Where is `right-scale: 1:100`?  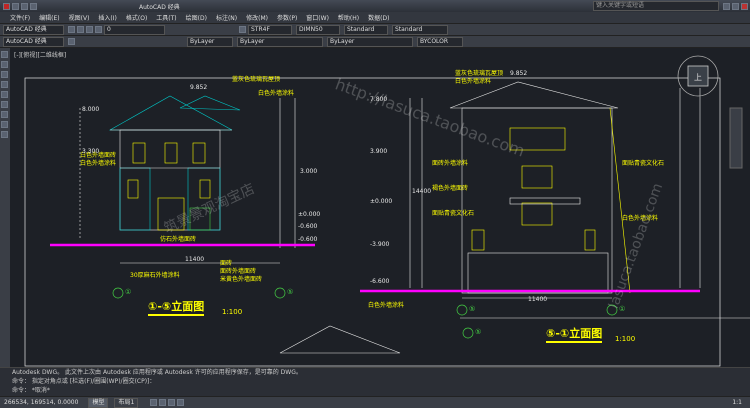
right-scale: 1:100 is located at coordinates (625, 339).